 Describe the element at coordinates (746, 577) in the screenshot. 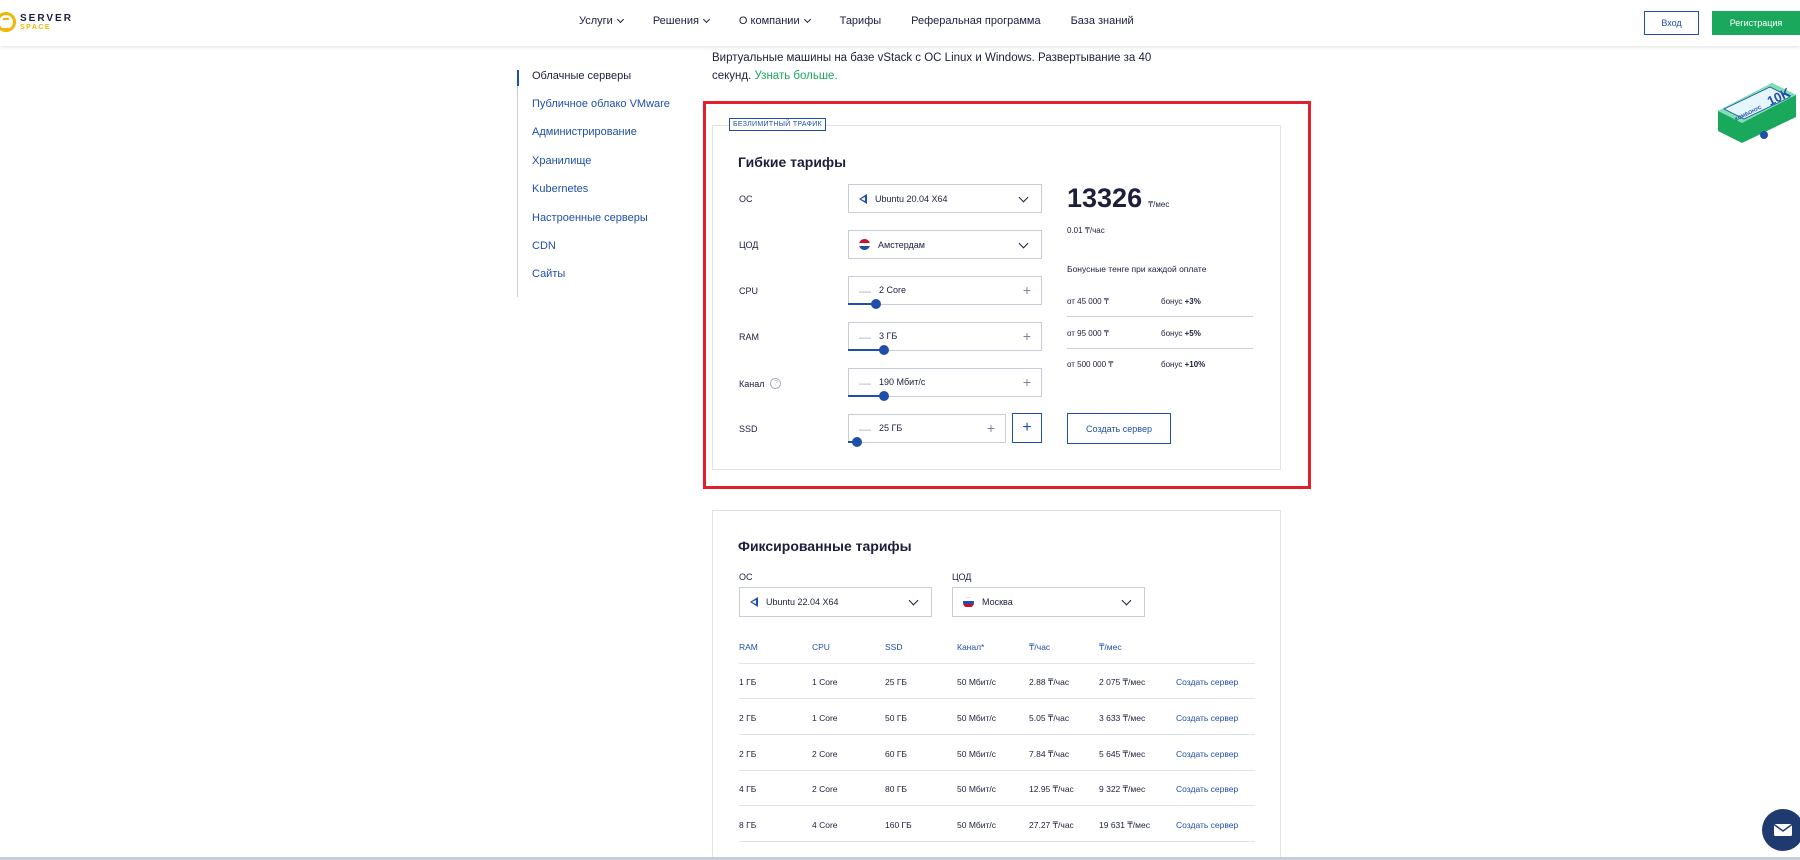

I see `fixed-os-label: ОС` at that location.